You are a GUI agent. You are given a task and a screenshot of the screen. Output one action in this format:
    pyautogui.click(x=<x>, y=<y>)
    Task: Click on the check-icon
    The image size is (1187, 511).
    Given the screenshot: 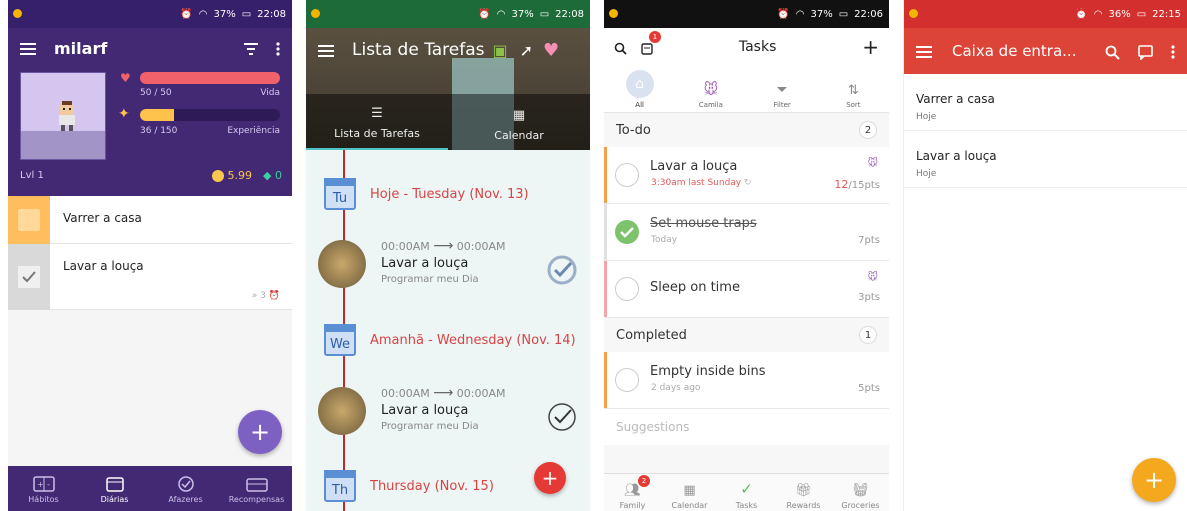 What is the action you would take?
    pyautogui.click(x=29, y=277)
    